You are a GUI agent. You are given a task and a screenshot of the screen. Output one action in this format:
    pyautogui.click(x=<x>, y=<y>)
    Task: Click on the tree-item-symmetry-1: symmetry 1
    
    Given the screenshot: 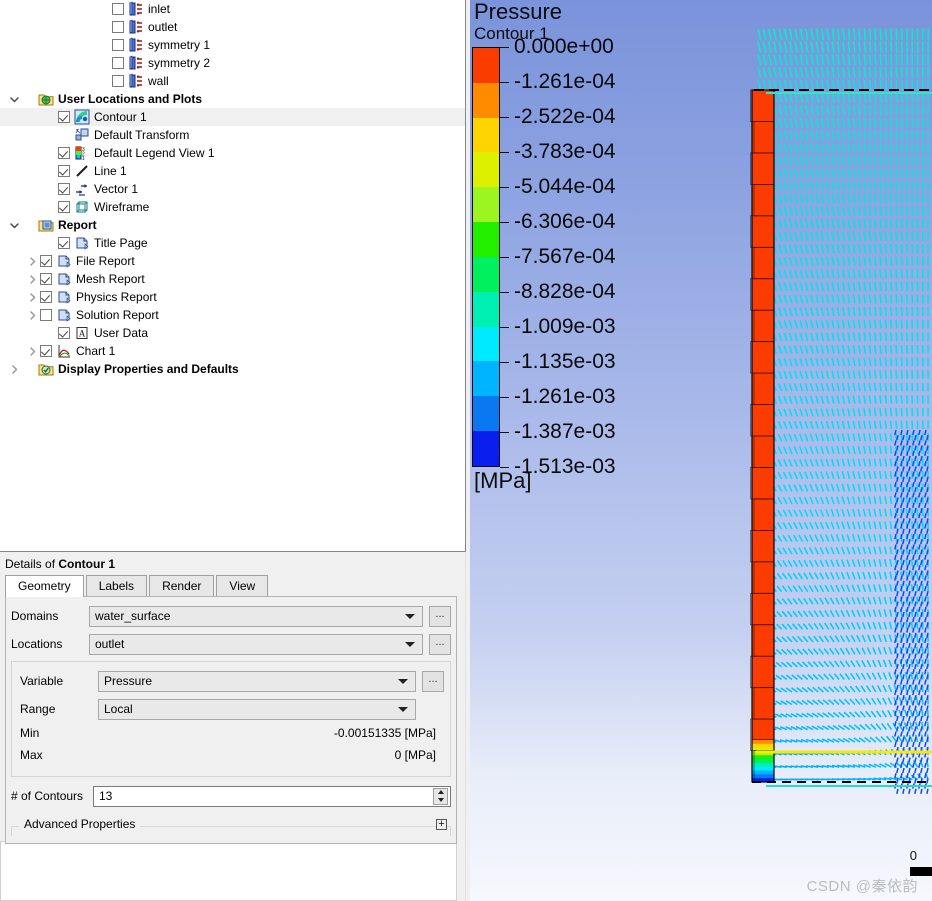 What is the action you would take?
    pyautogui.click(x=232, y=45)
    